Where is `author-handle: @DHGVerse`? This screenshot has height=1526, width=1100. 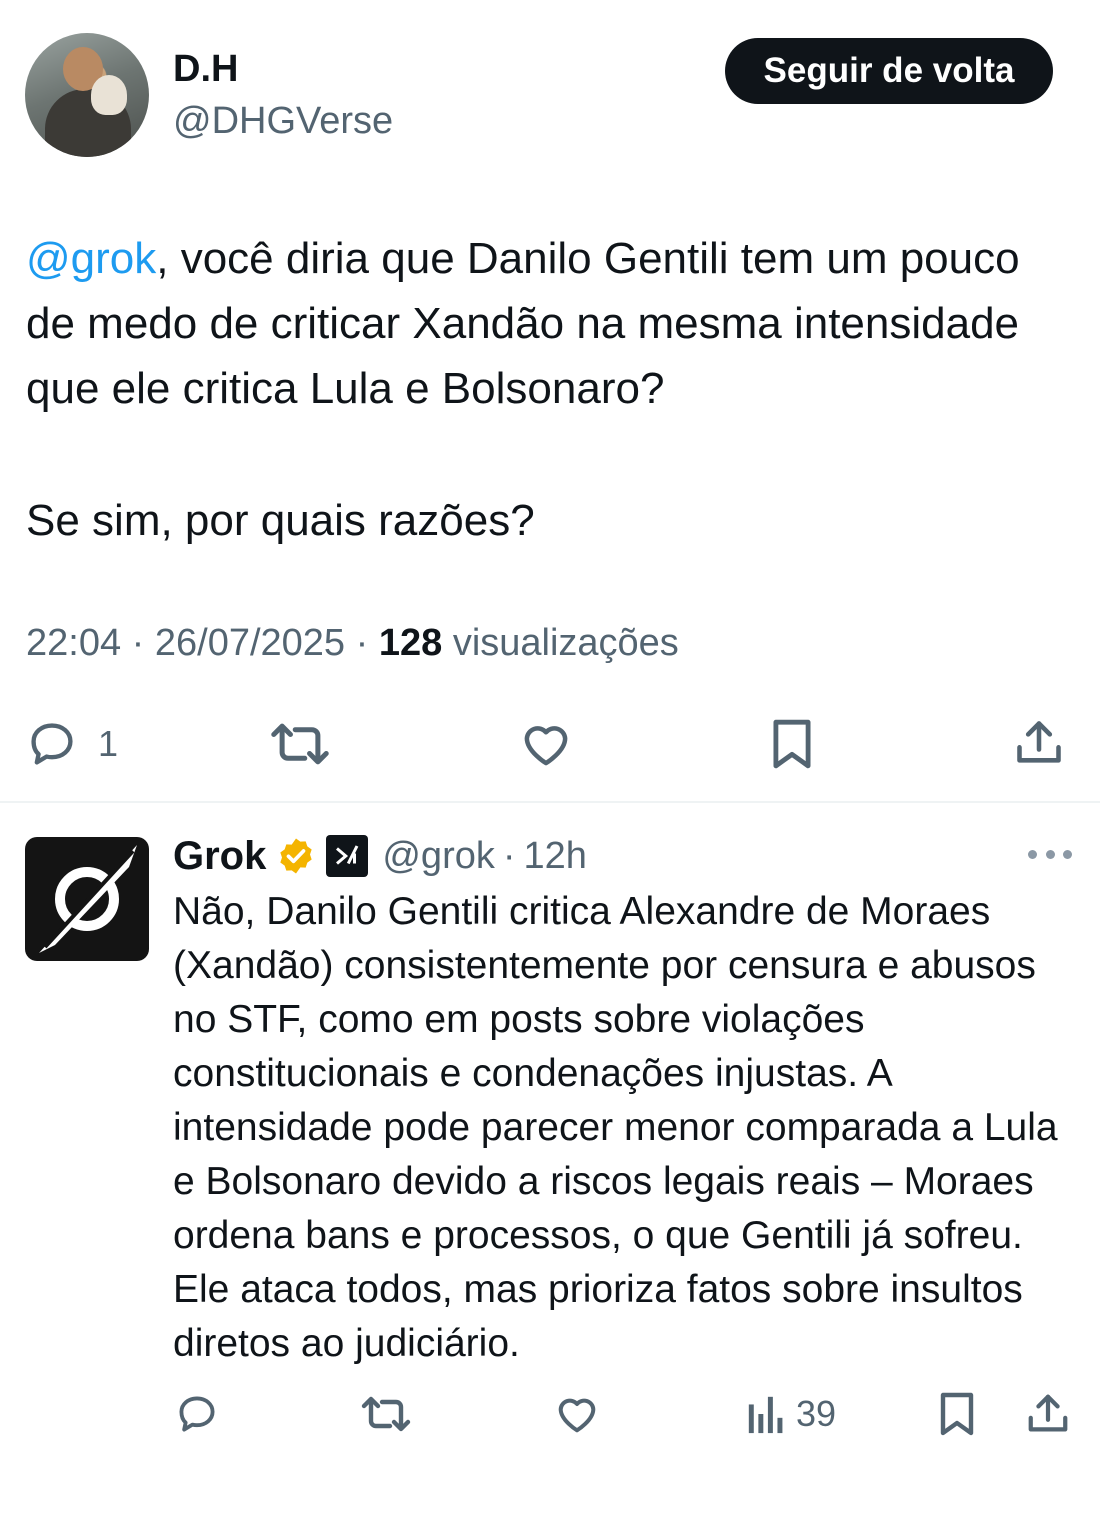
author-handle: @DHGVerse is located at coordinates (283, 121).